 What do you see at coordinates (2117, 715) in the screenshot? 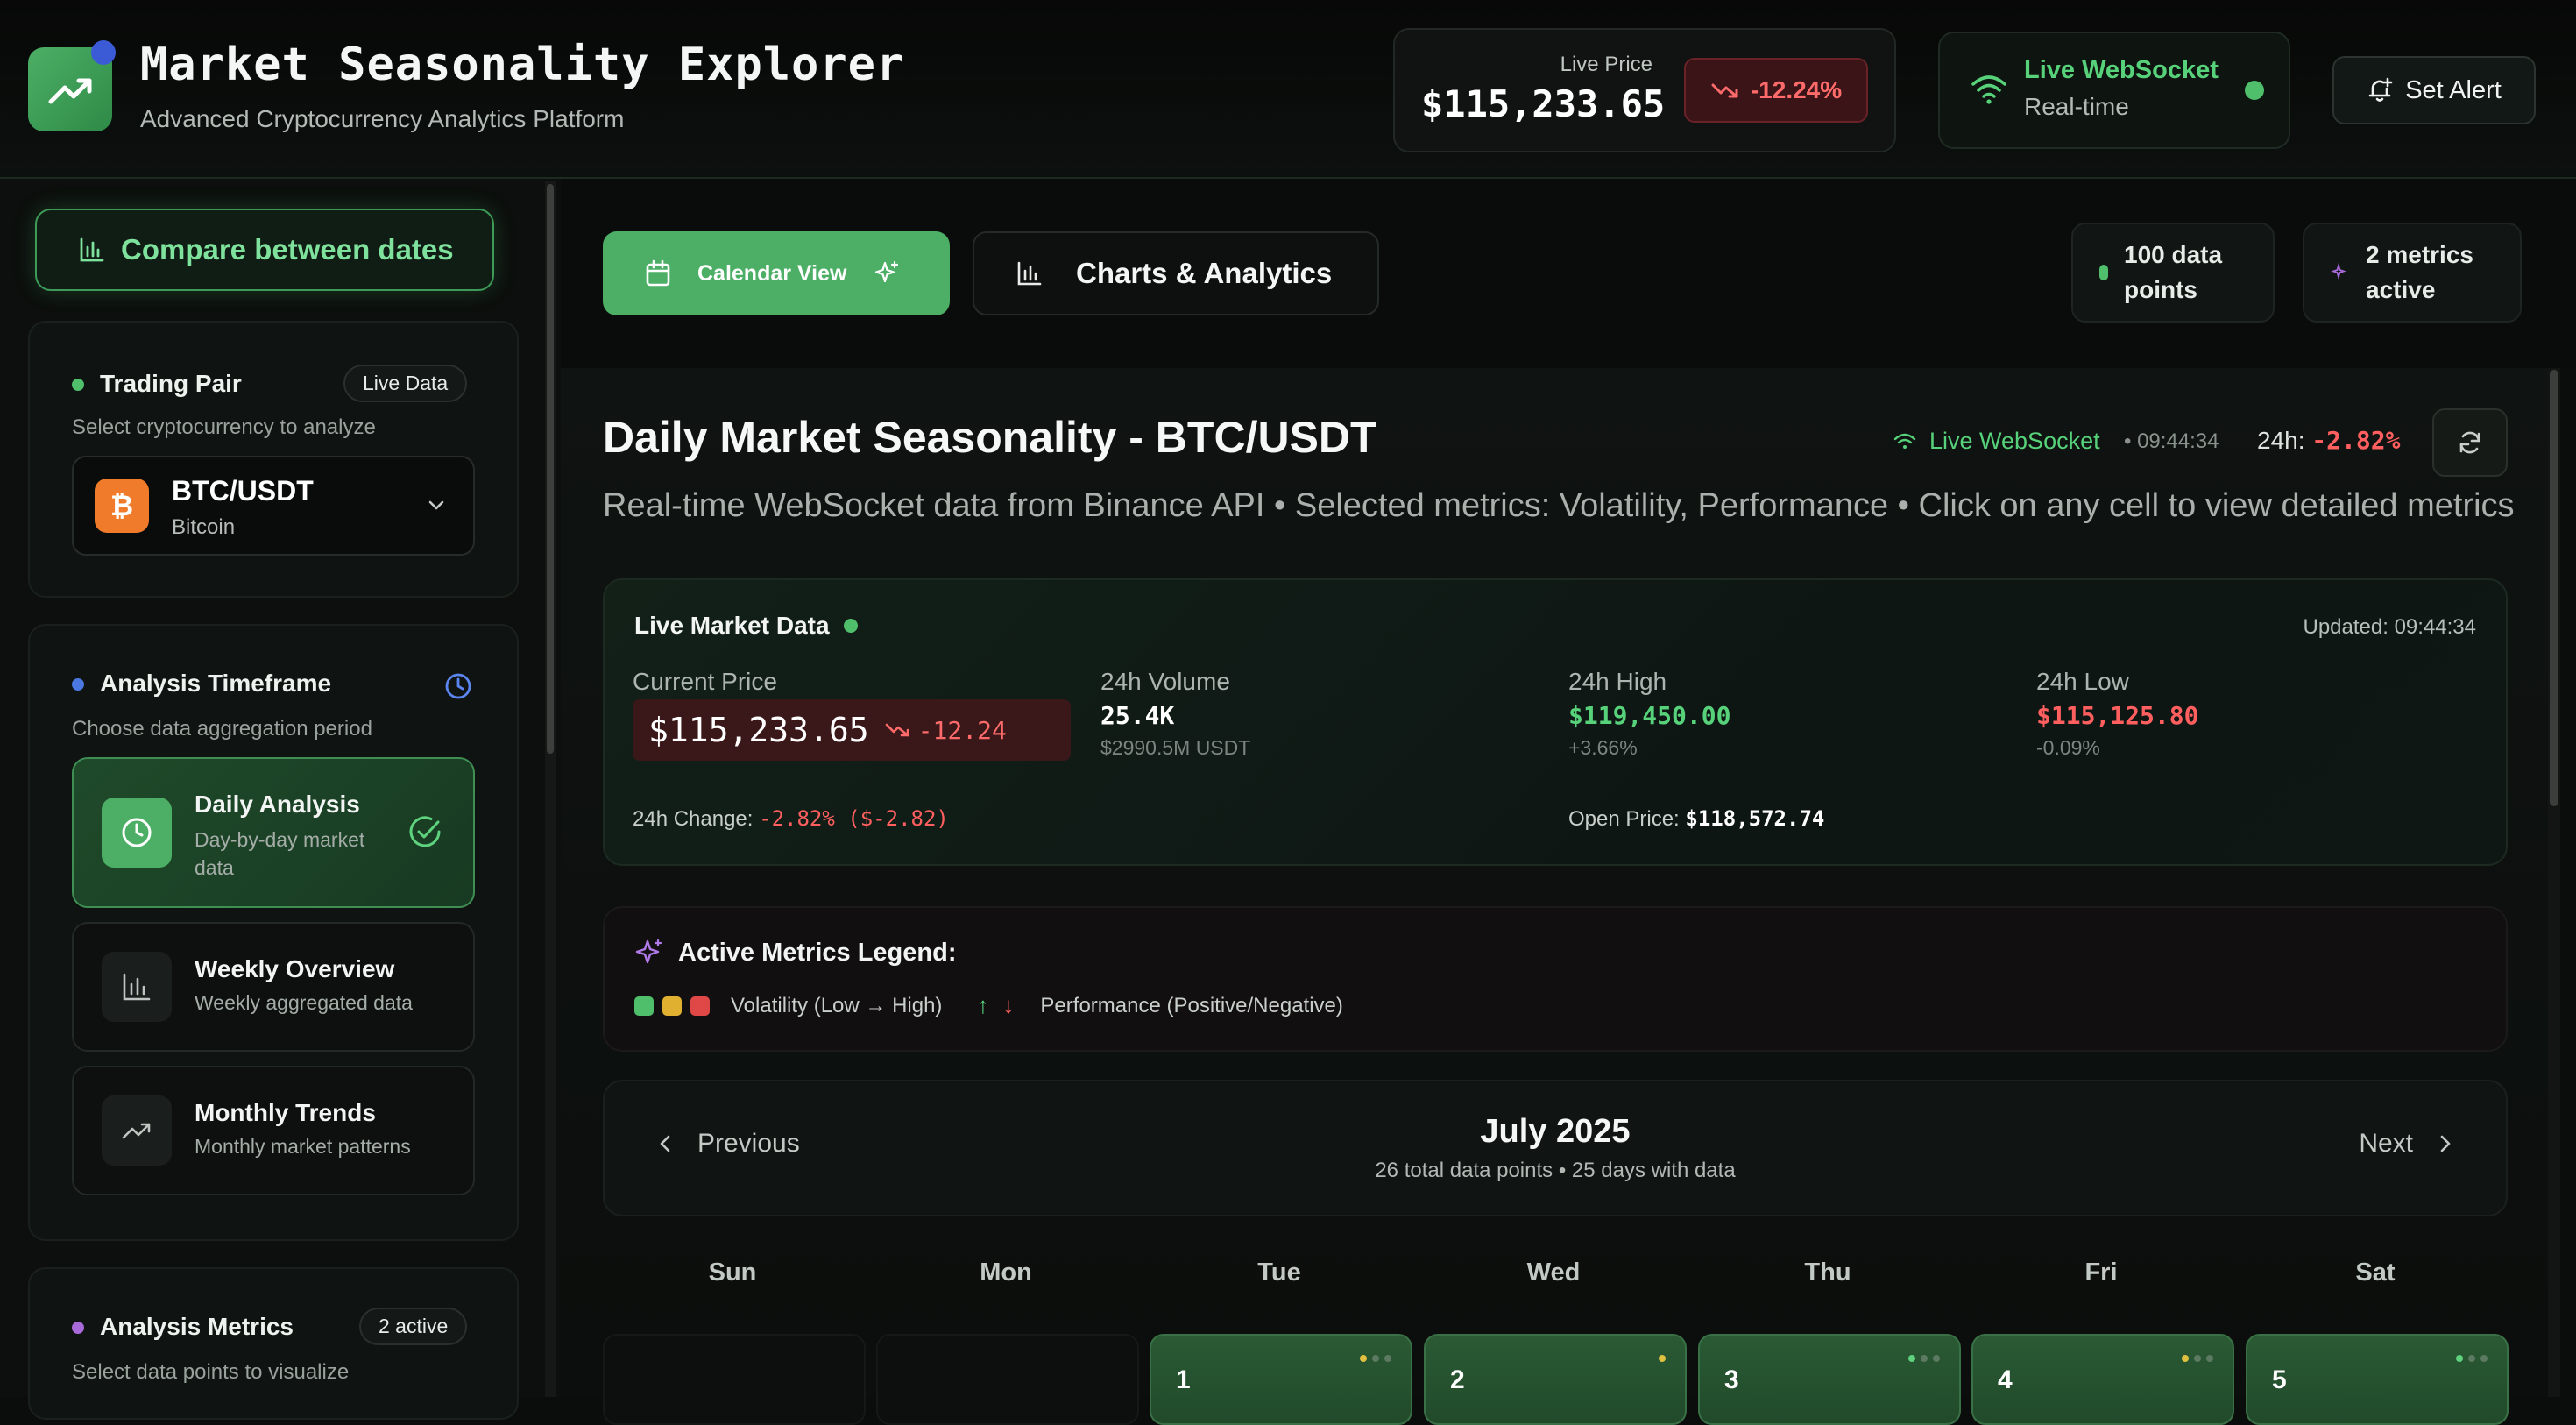
I see `low-value: $115,125.80` at bounding box center [2117, 715].